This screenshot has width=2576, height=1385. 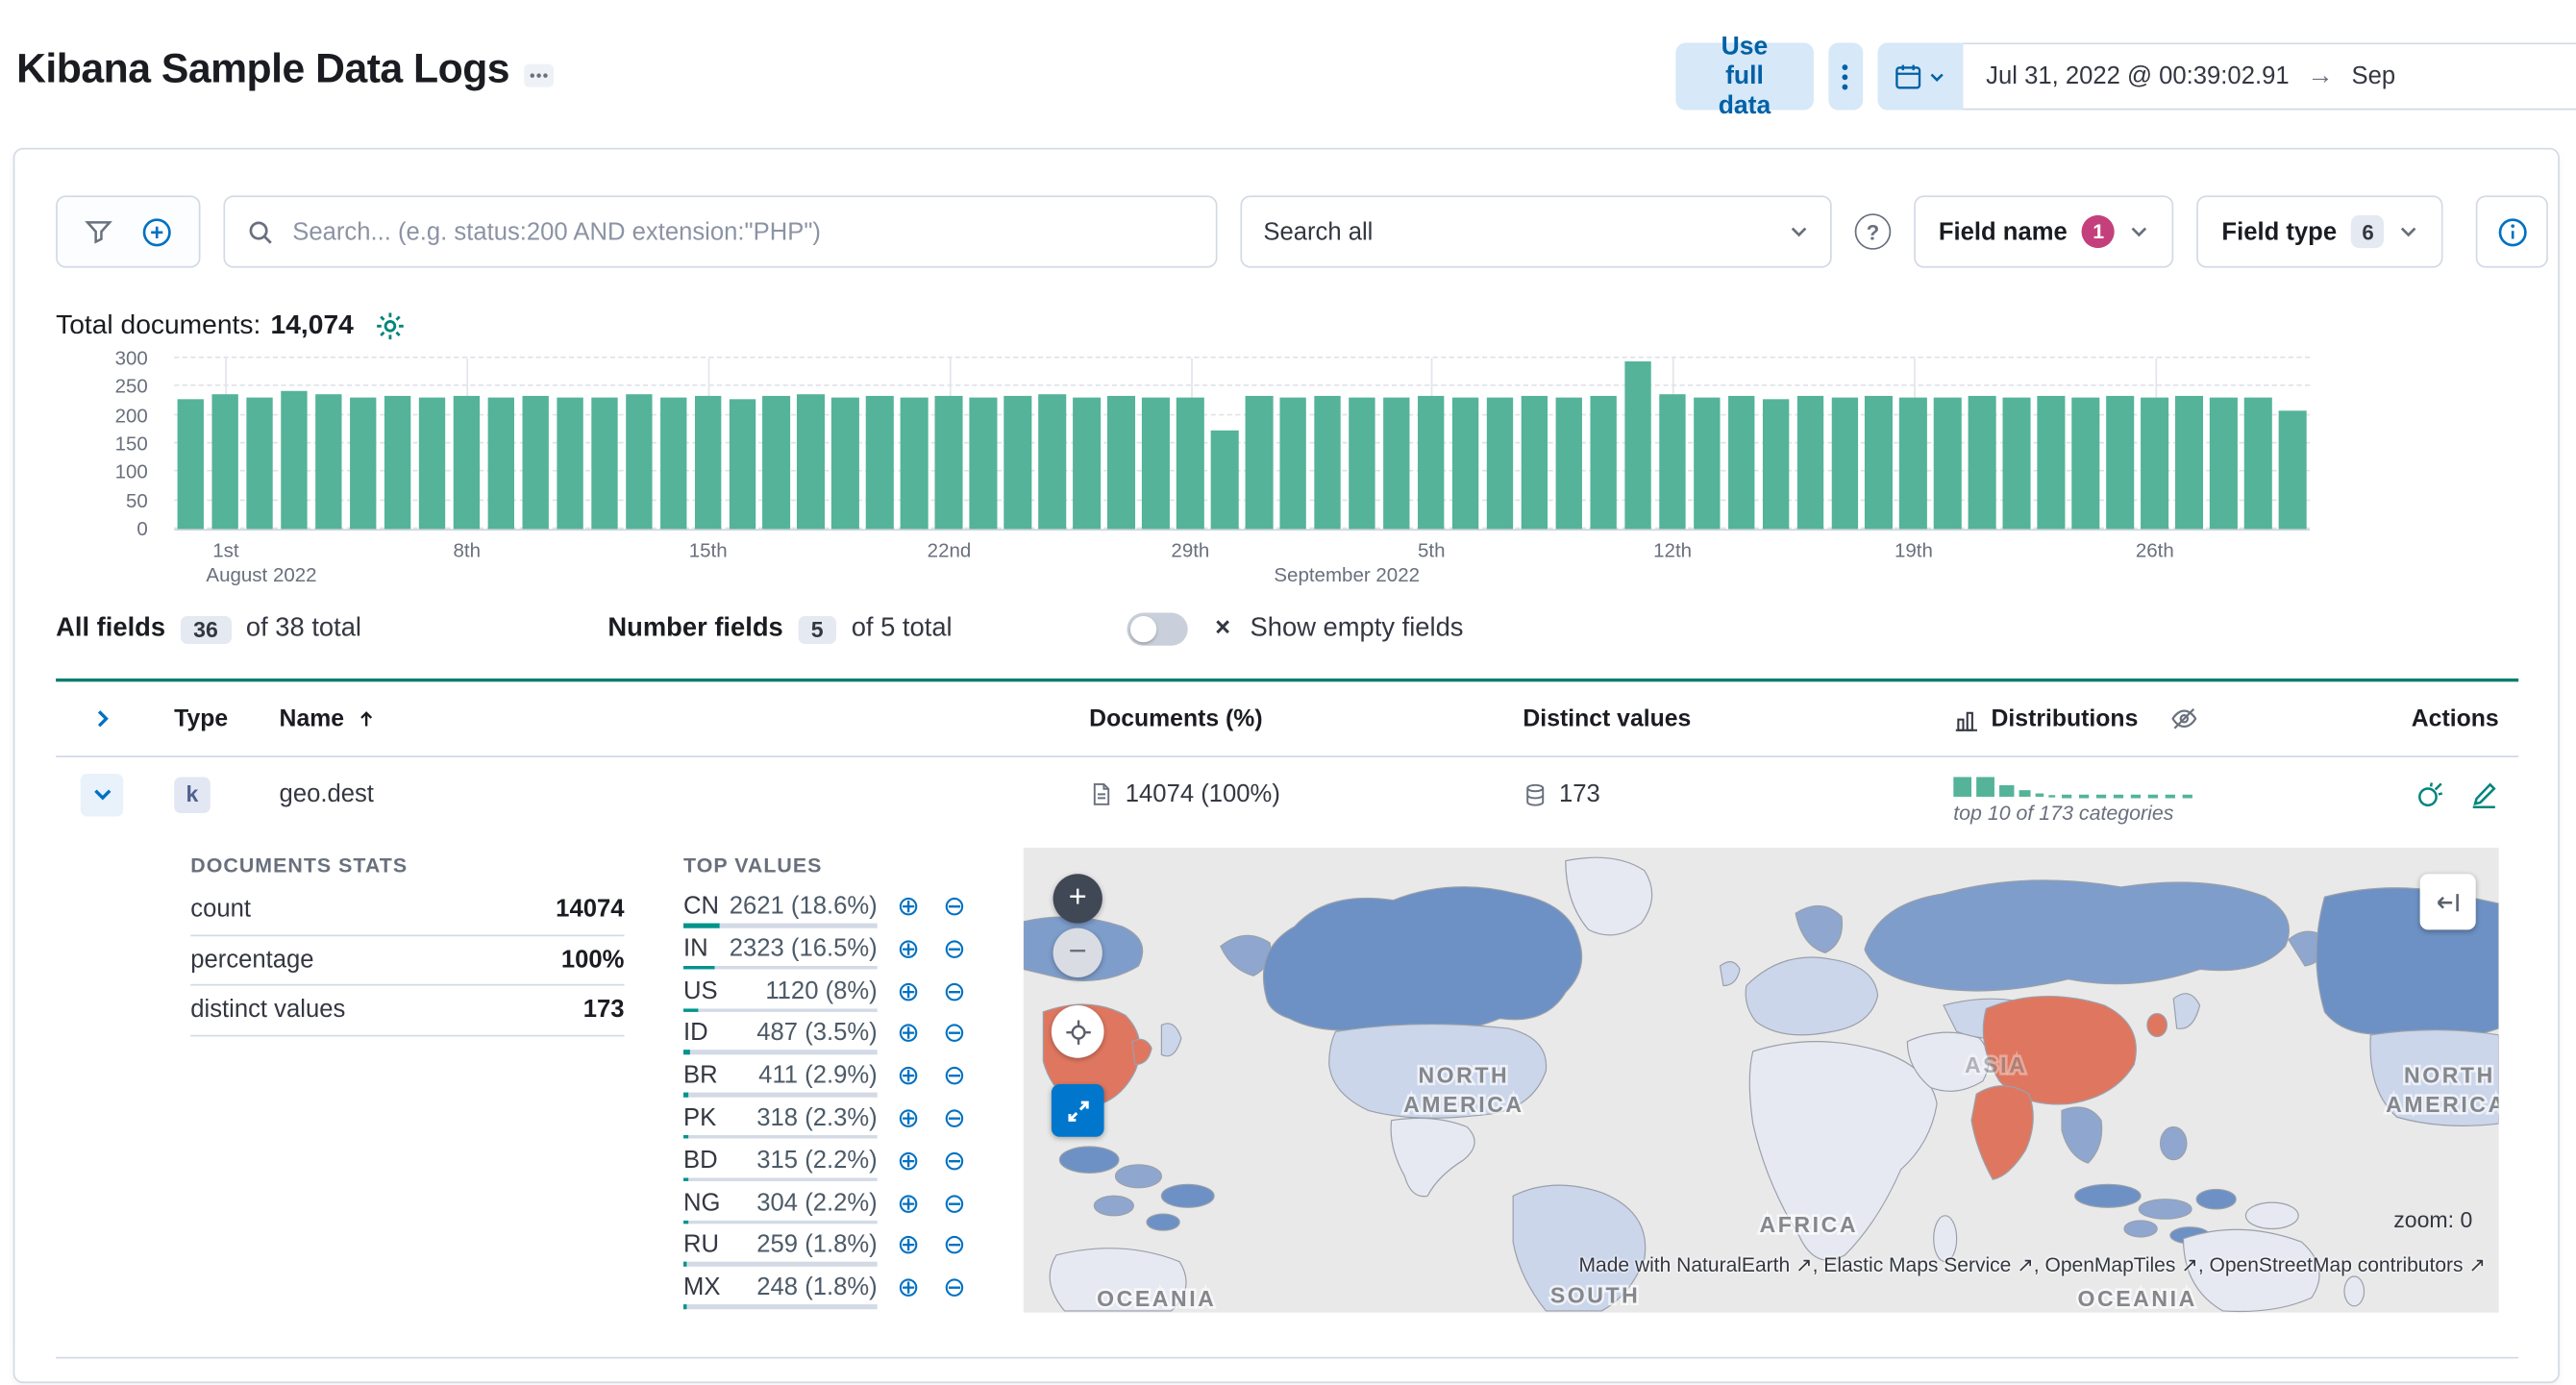 What do you see at coordinates (1744, 75) in the screenshot?
I see `use-full-data-button: Use full data` at bounding box center [1744, 75].